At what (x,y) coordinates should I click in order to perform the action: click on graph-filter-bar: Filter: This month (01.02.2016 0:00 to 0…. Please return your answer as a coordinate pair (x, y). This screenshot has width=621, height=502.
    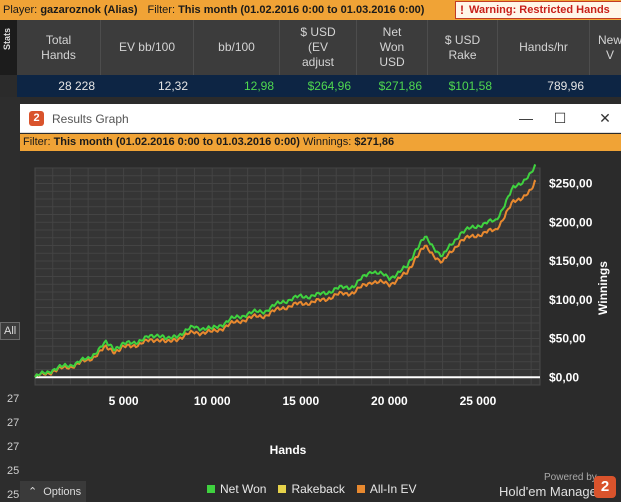
    Looking at the image, I should click on (320, 142).